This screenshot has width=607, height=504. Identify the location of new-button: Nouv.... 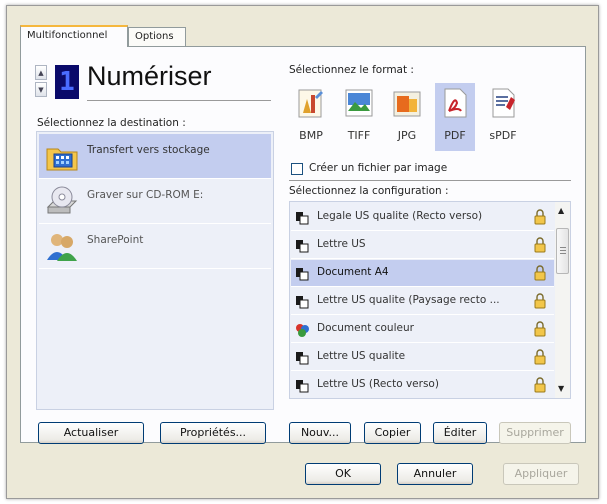
(320, 433).